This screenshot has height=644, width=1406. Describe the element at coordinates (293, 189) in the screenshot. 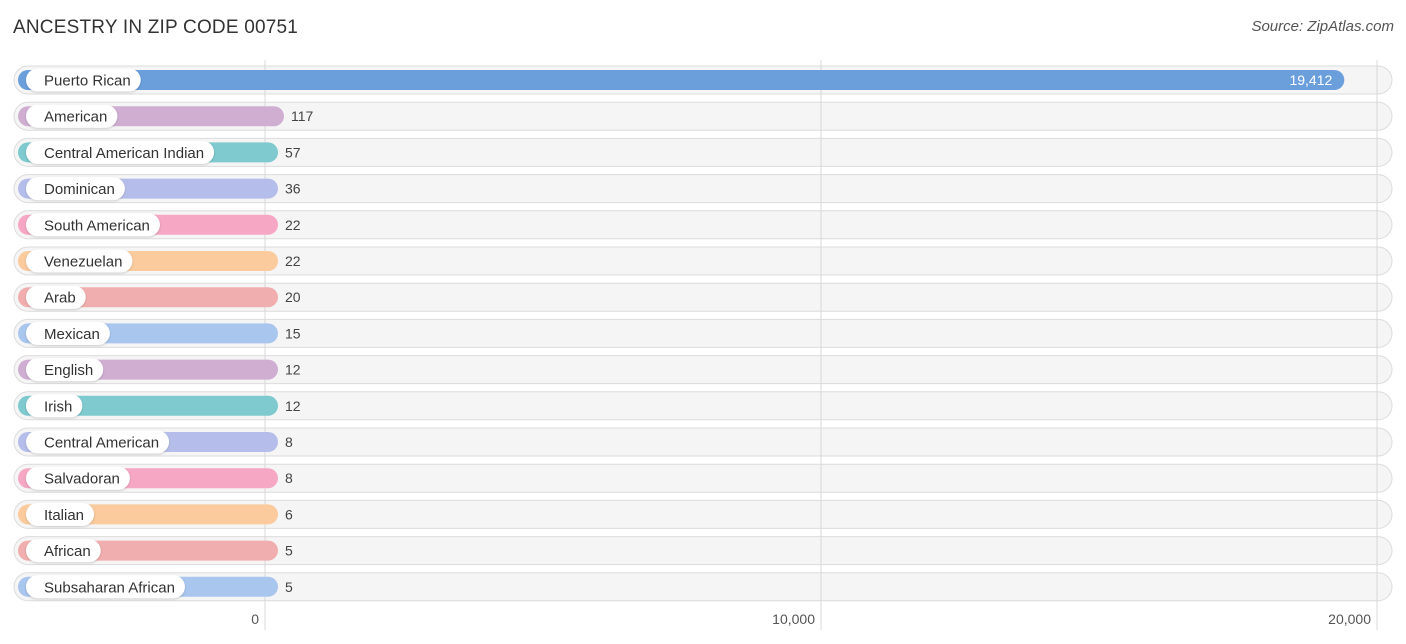

I see `value-label: 36` at that location.